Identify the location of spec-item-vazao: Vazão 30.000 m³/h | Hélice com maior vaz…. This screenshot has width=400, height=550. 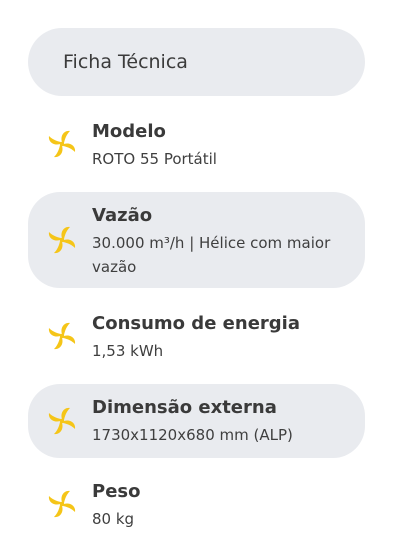
(196, 240).